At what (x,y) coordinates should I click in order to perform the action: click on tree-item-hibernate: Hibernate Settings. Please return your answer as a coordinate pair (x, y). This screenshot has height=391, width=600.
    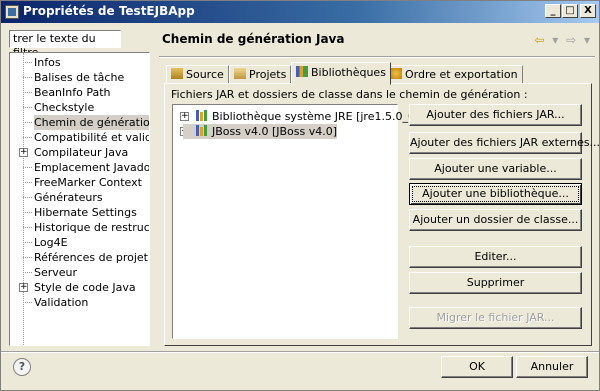
    Looking at the image, I should click on (85, 212).